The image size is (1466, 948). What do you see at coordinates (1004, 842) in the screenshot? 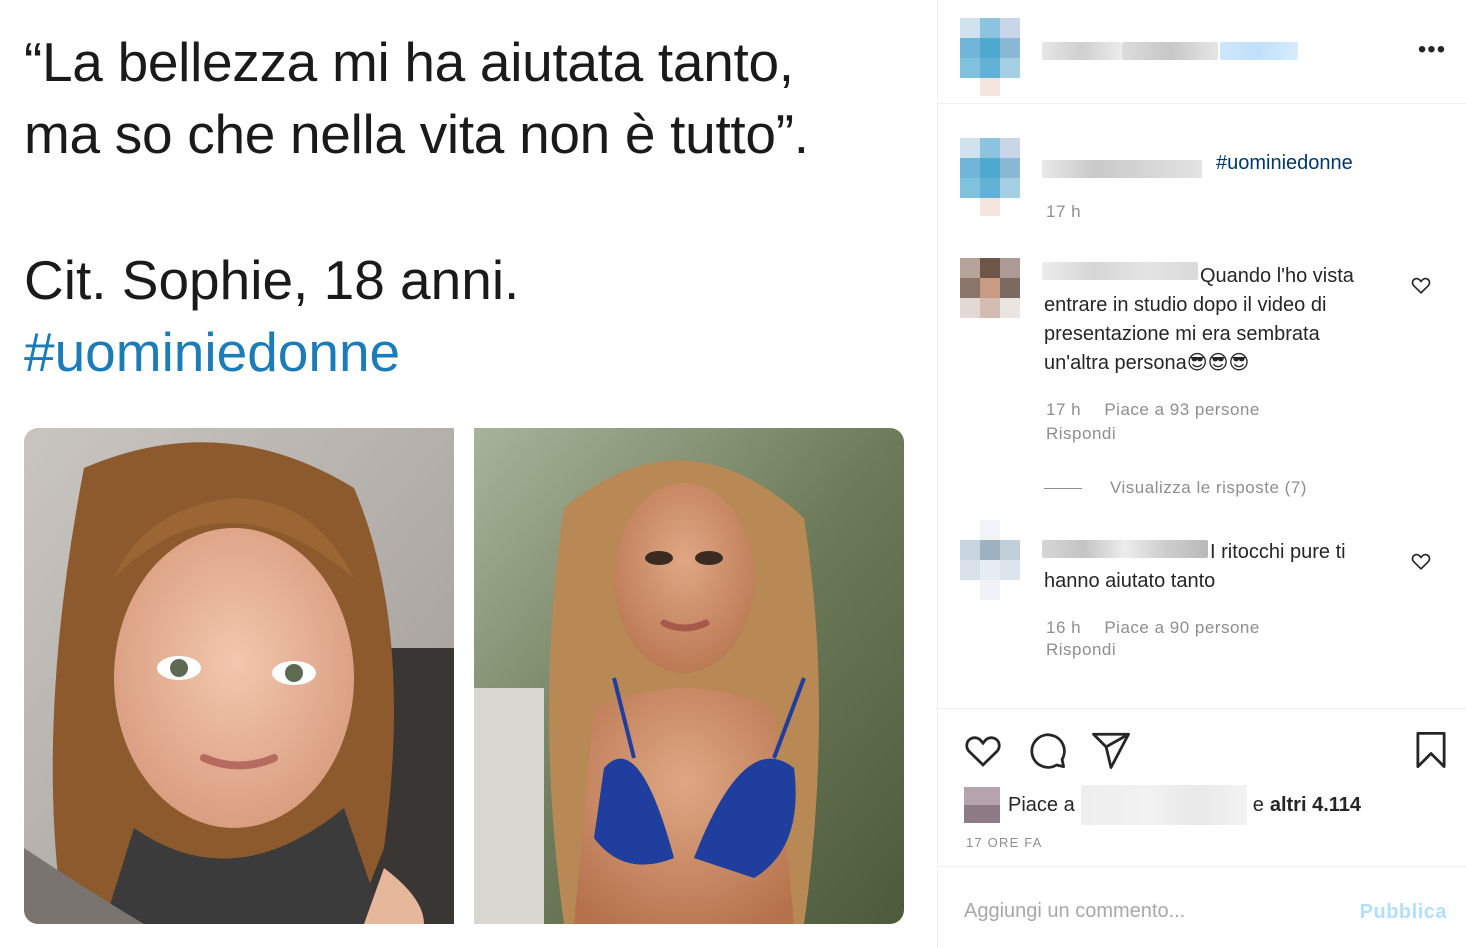
I see `post-date: 17 ORE FA` at bounding box center [1004, 842].